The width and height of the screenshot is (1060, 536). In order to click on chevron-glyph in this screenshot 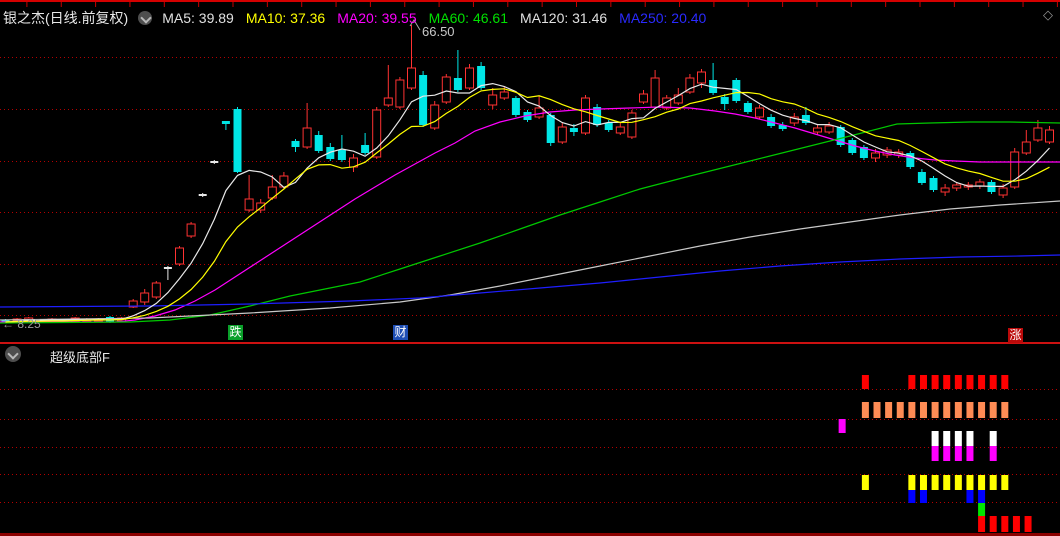, I will do `click(146, 18)`.